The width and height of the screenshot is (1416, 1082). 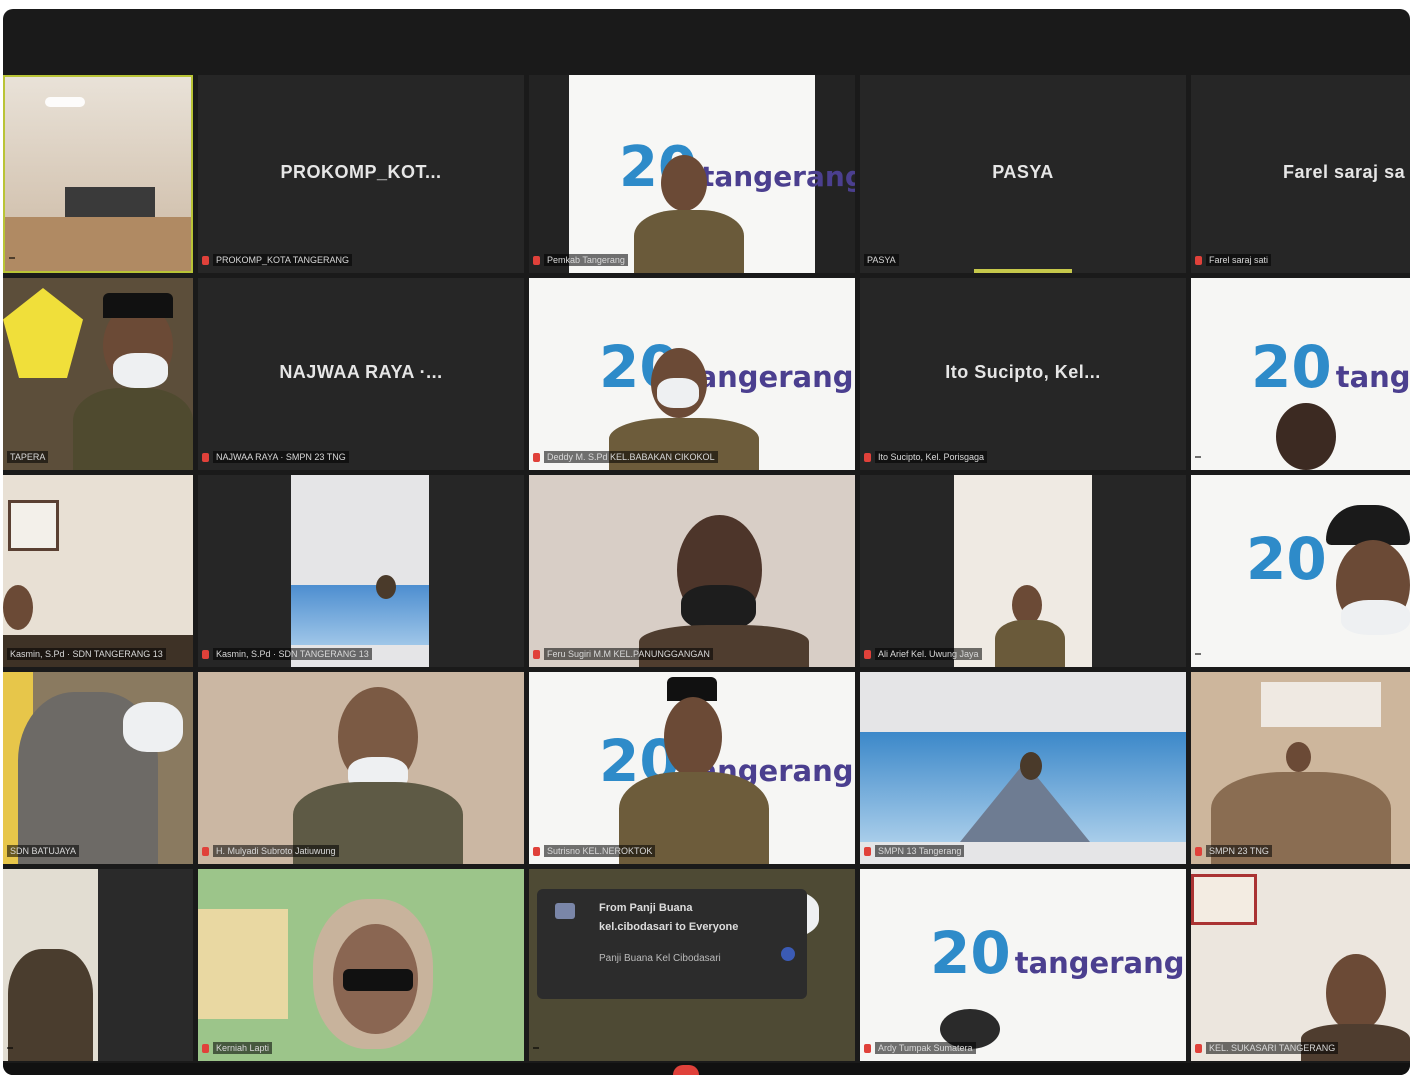 I want to click on participant-name: Feru Sugiri M.M KEL.PANUNGGANGAN, so click(x=628, y=654).